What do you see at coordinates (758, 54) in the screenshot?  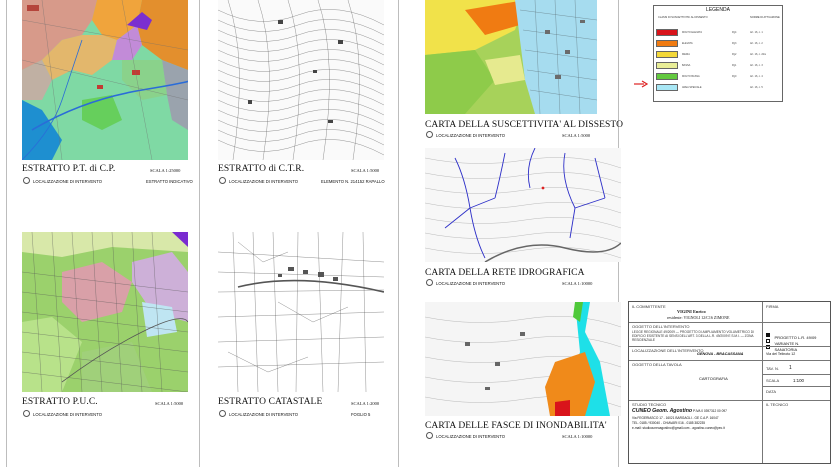 I see `legend-row-art: Art. 16, c. 2bis` at bounding box center [758, 54].